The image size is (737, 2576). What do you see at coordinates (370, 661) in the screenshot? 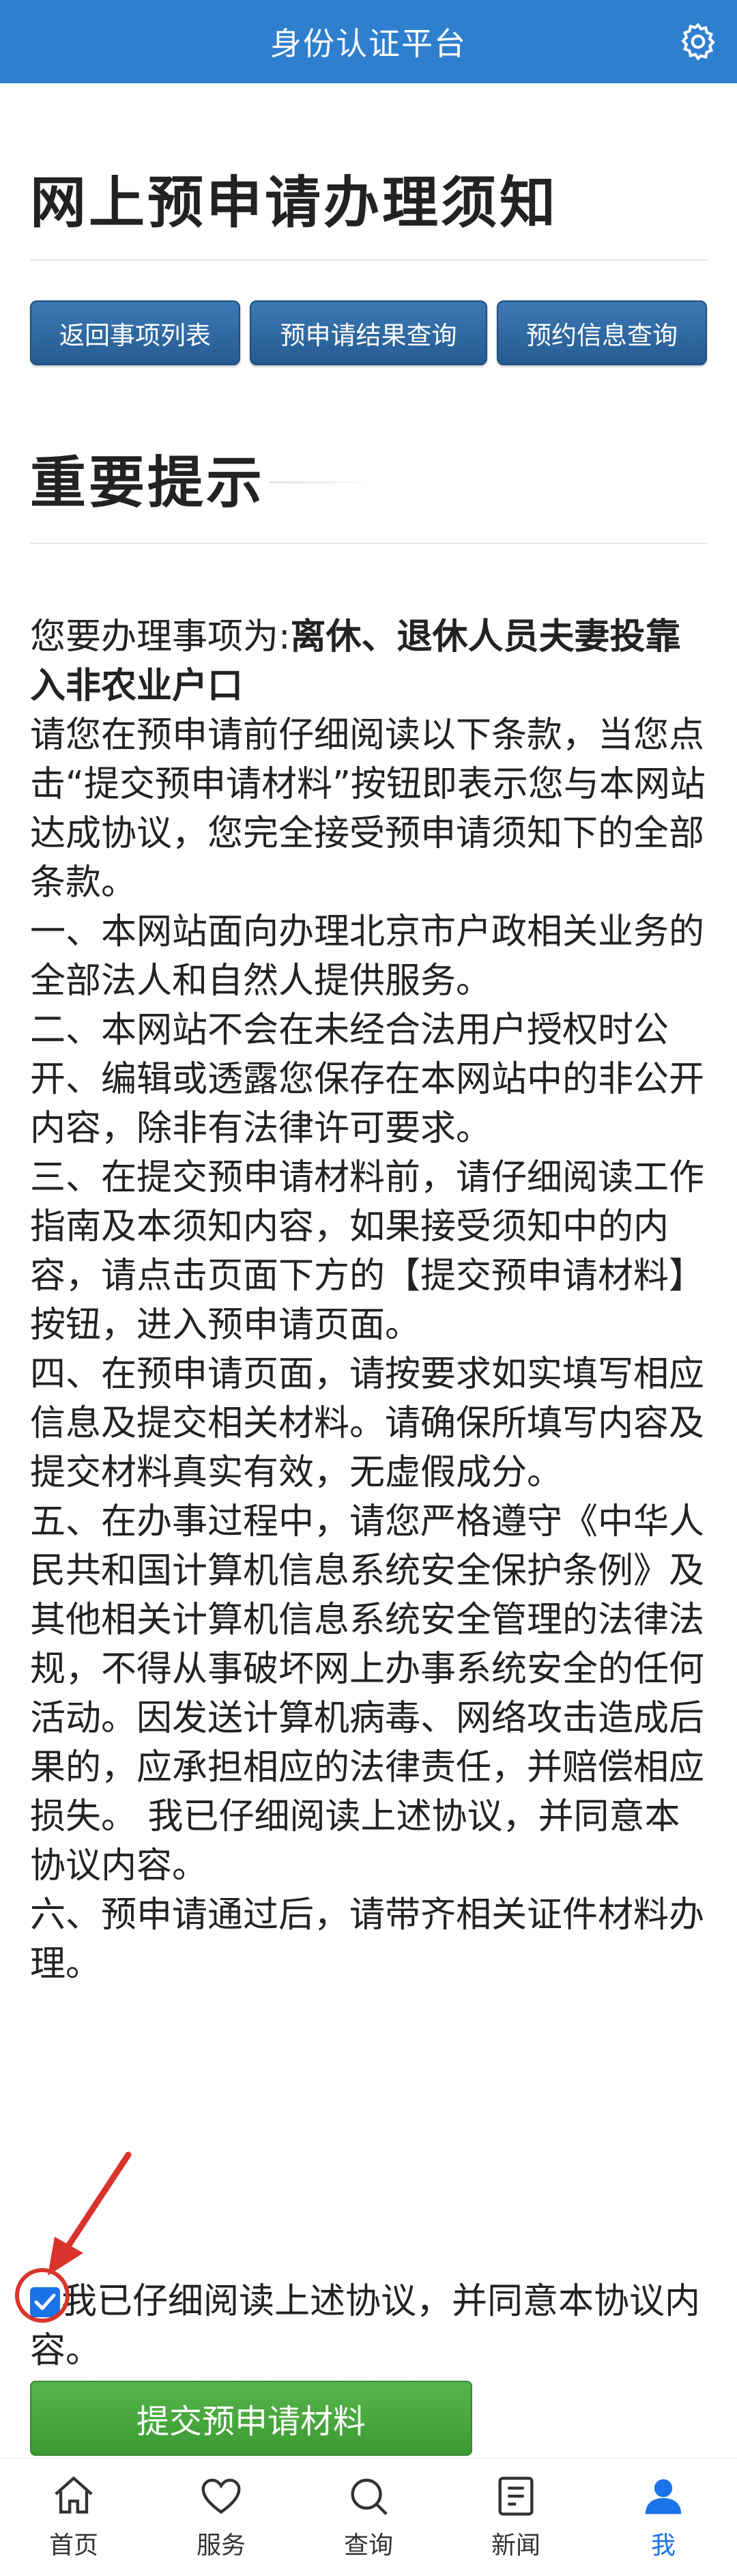
I see `matter-line: 您要办理事项为:离休、退休人员夫妻投靠入非农业户口` at bounding box center [370, 661].